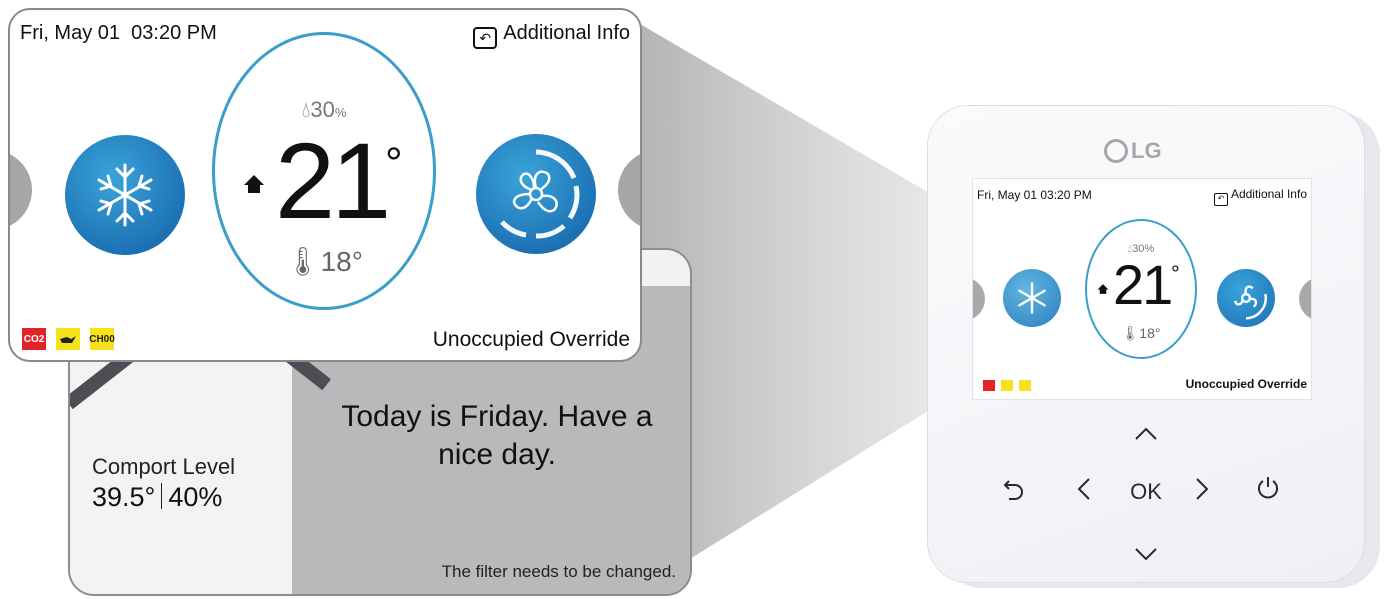 The height and width of the screenshot is (599, 1388). Describe the element at coordinates (540, 194) in the screenshot. I see `fan-icon` at that location.